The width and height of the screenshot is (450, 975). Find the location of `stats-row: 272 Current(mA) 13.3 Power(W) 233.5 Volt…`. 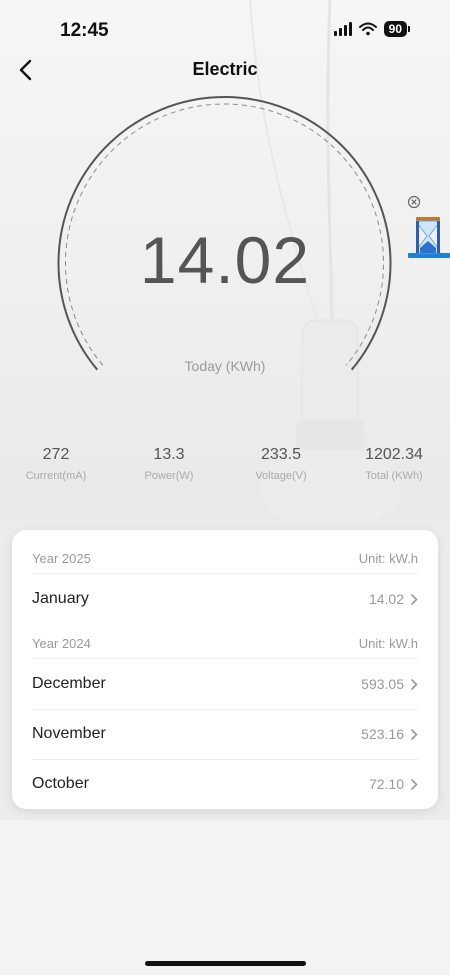

stats-row: 272 Current(mA) 13.3 Power(W) 233.5 Volt… is located at coordinates (225, 471).